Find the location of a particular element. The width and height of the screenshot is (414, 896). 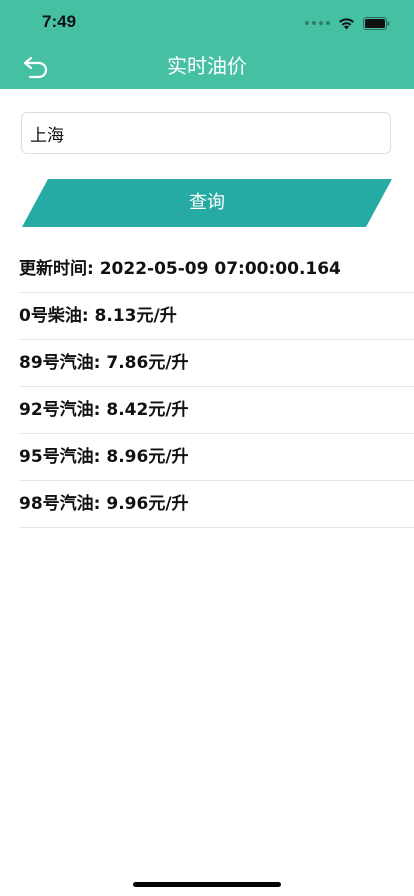

price-row-gasoline-92: 92号汽油: 8.42元/升 is located at coordinates (216, 410).